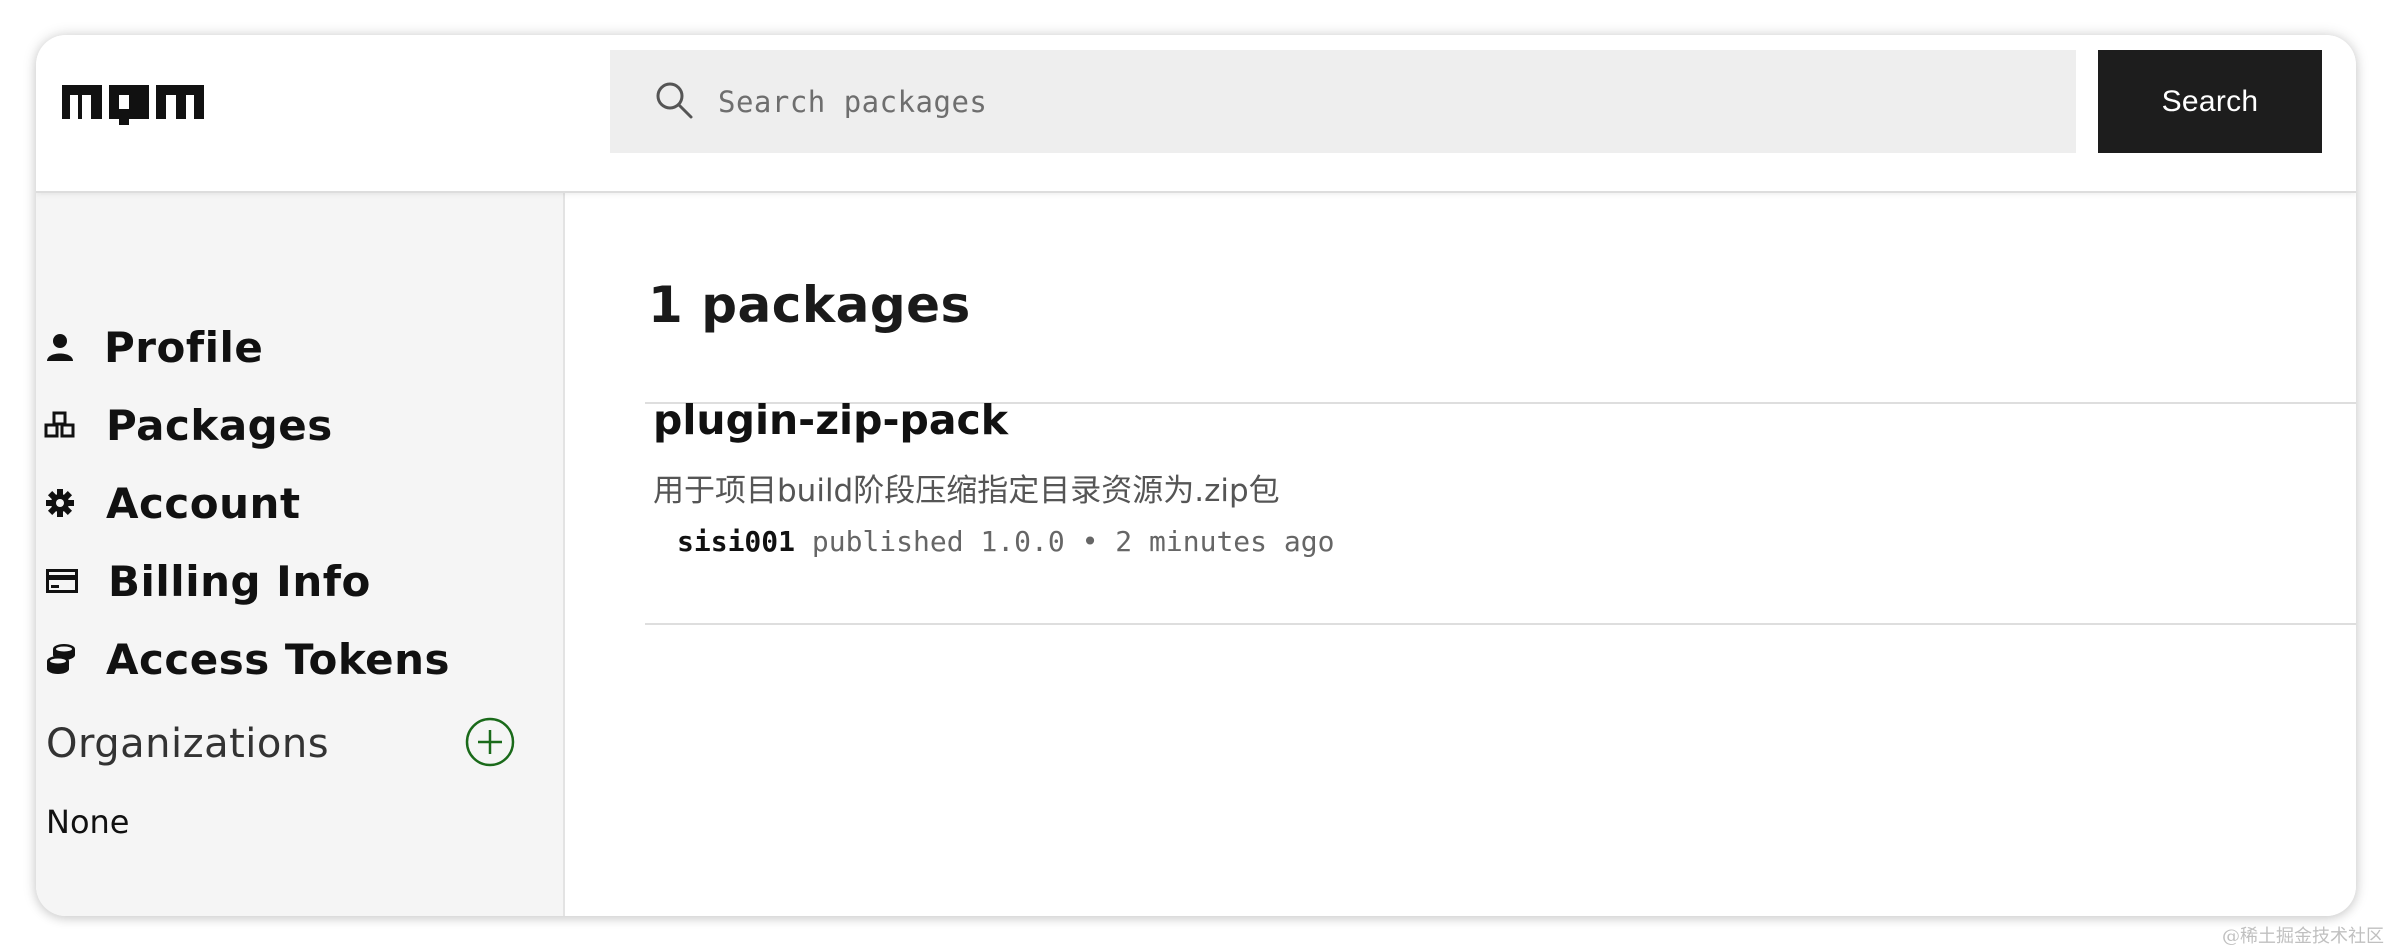 This screenshot has width=2392, height=952. Describe the element at coordinates (219, 425) in the screenshot. I see `sidebar-item-label: Packages` at that location.